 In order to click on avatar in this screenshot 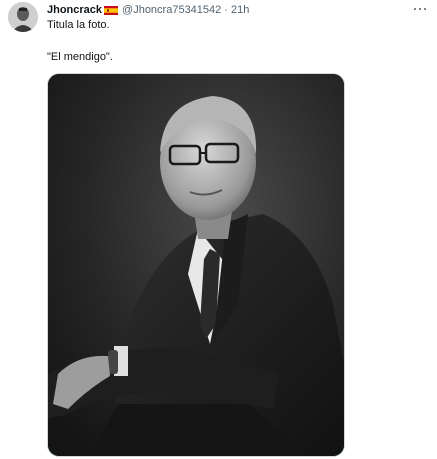, I will do `click(23, 17)`.